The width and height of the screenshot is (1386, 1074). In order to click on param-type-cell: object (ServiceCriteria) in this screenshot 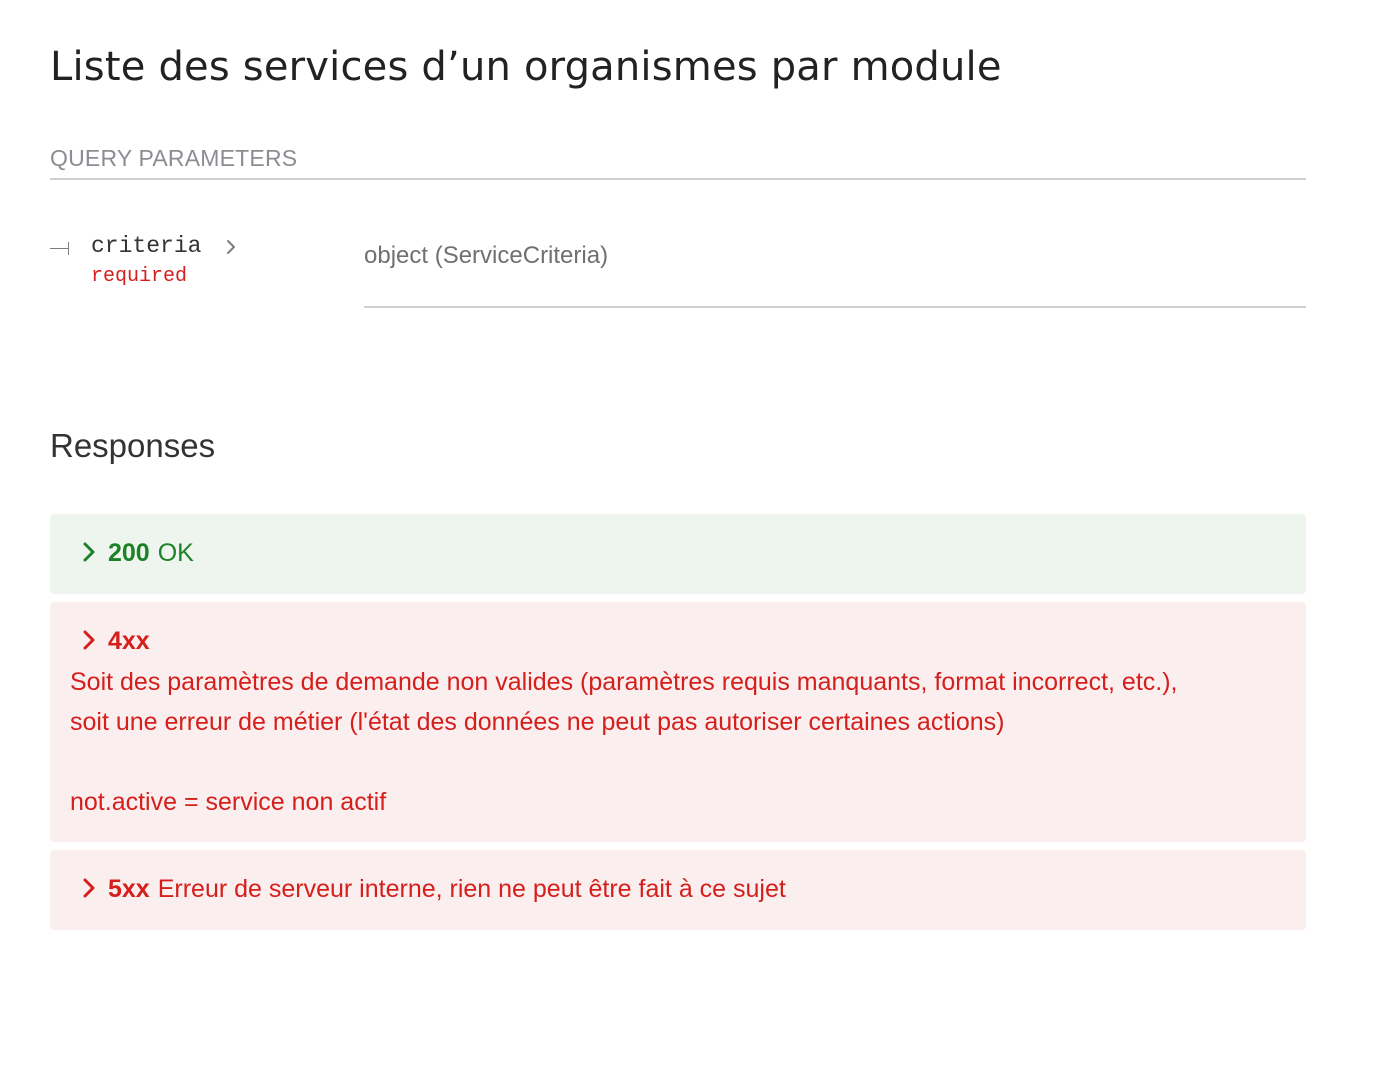, I will do `click(835, 265)`.